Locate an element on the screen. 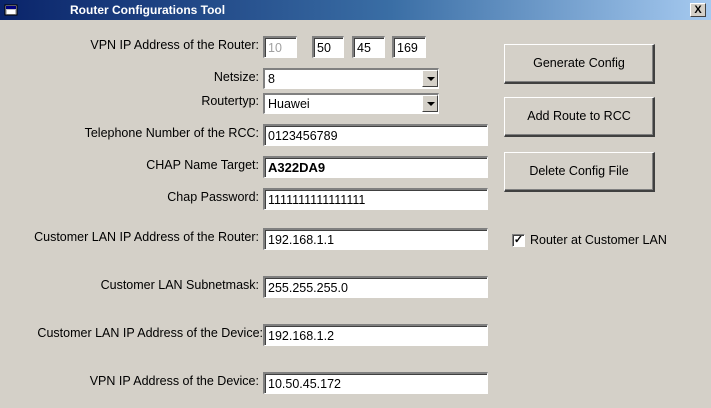 The width and height of the screenshot is (711, 408). close-icon: X is located at coordinates (698, 10).